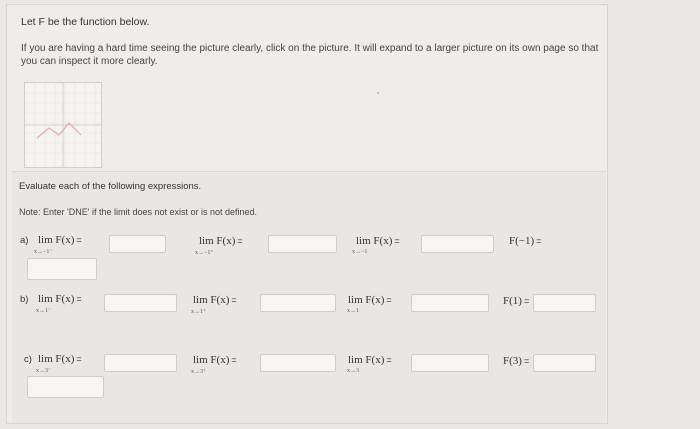 Image resolution: width=700 pixels, height=429 pixels. I want to click on fx-text: F(−1), so click(522, 241).